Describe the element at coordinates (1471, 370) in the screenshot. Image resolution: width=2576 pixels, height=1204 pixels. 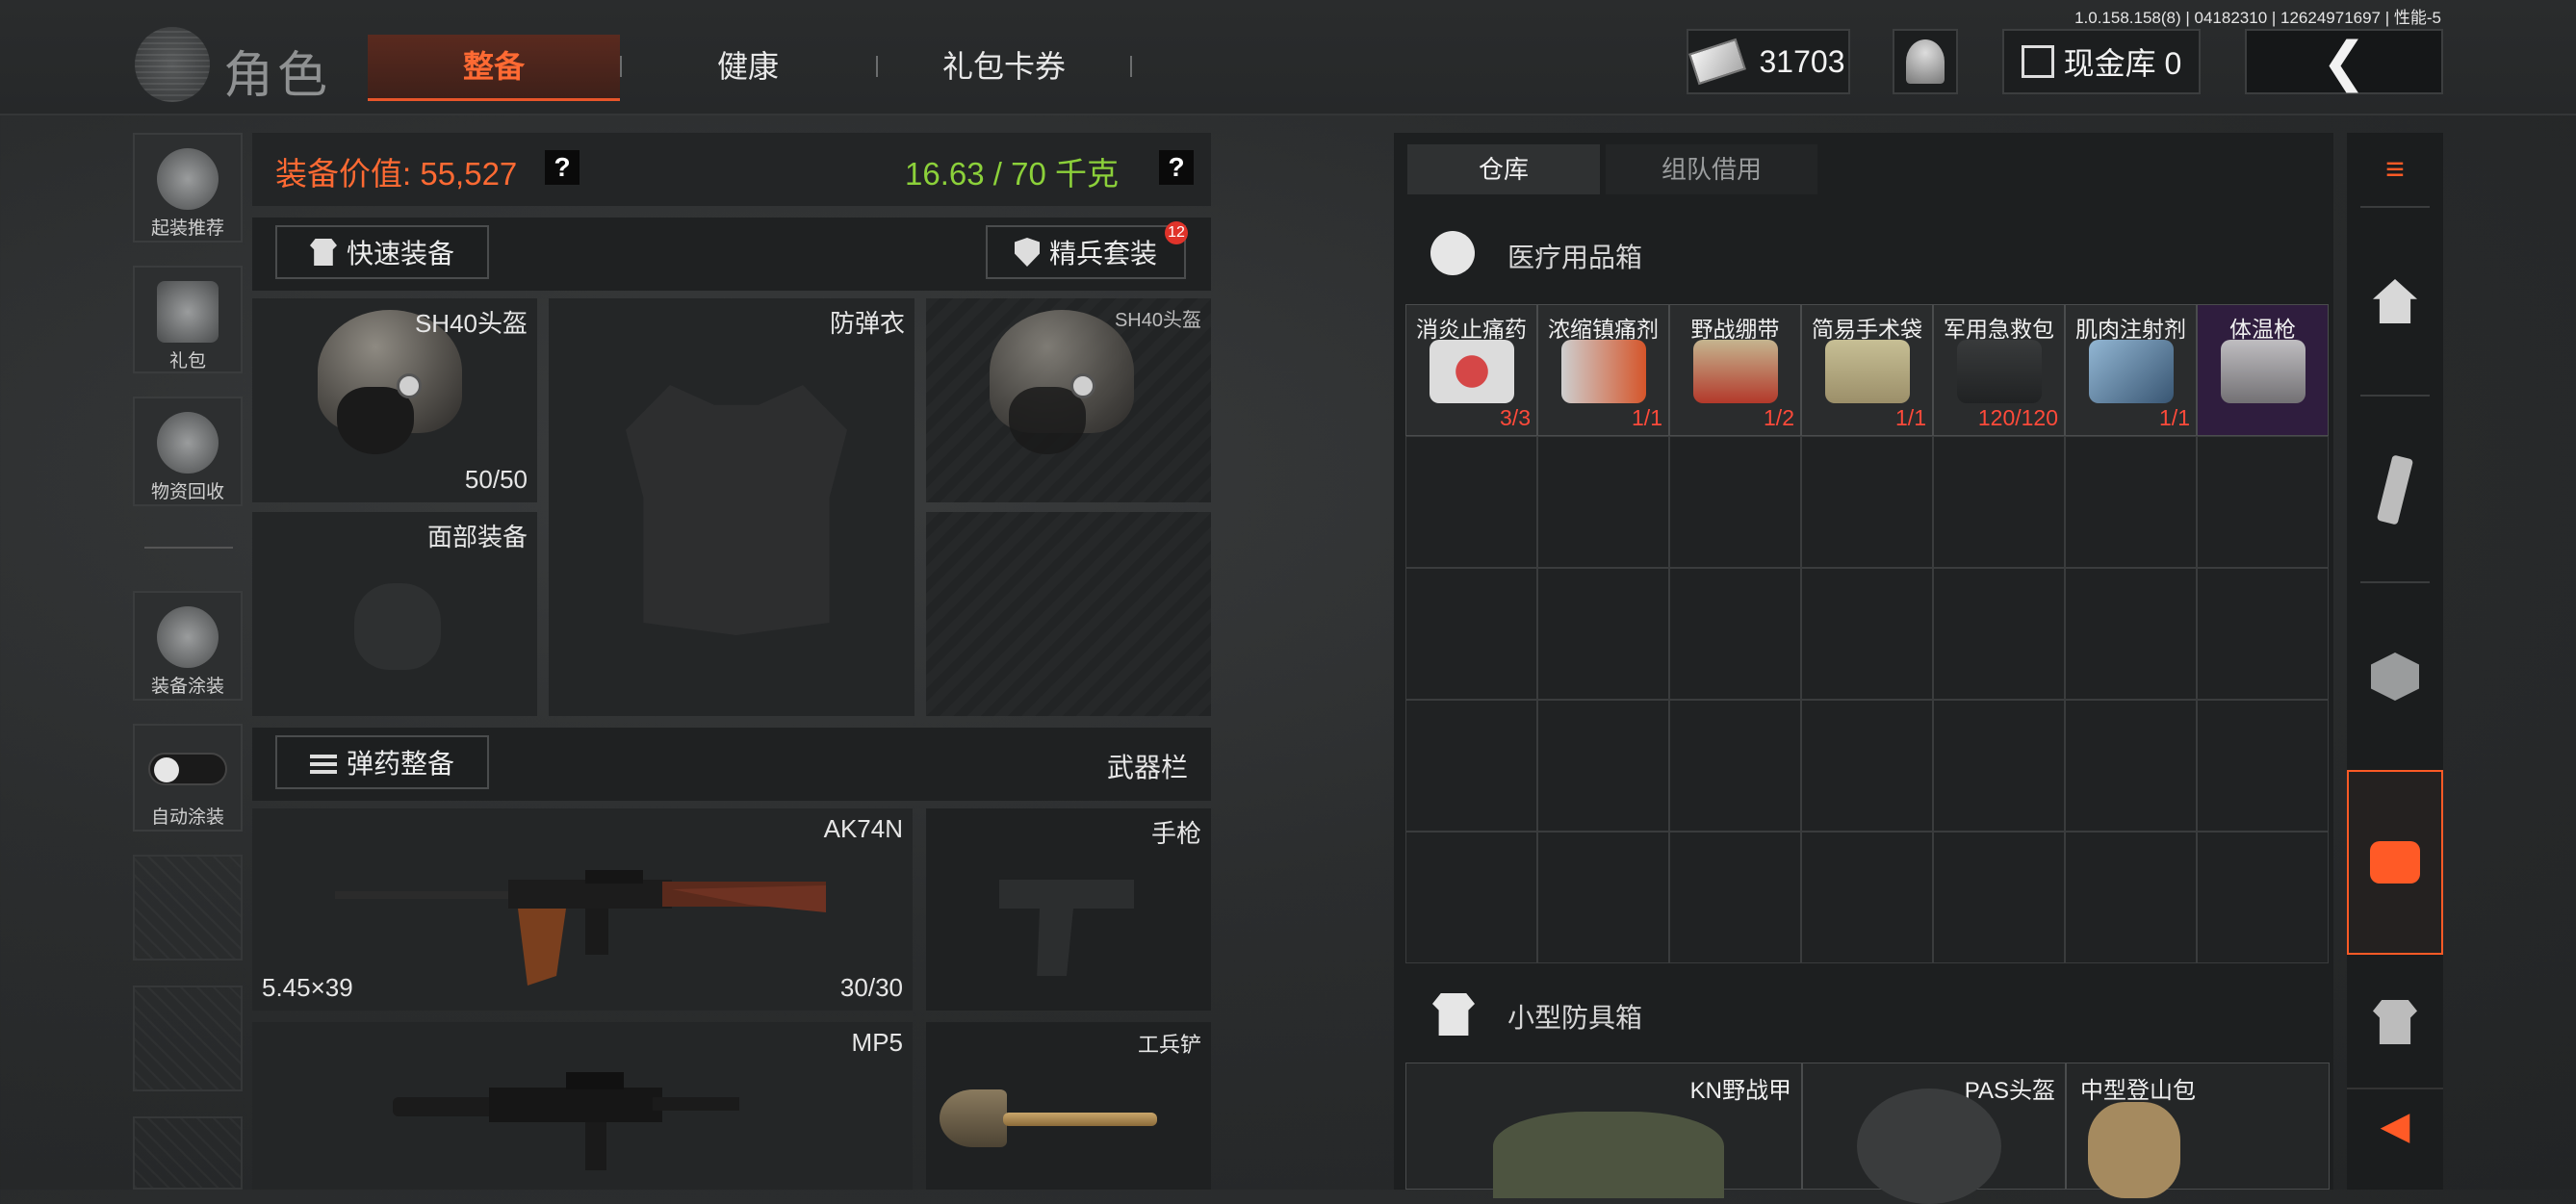
I see `medical-item: 消炎止痛药 3/3` at that location.